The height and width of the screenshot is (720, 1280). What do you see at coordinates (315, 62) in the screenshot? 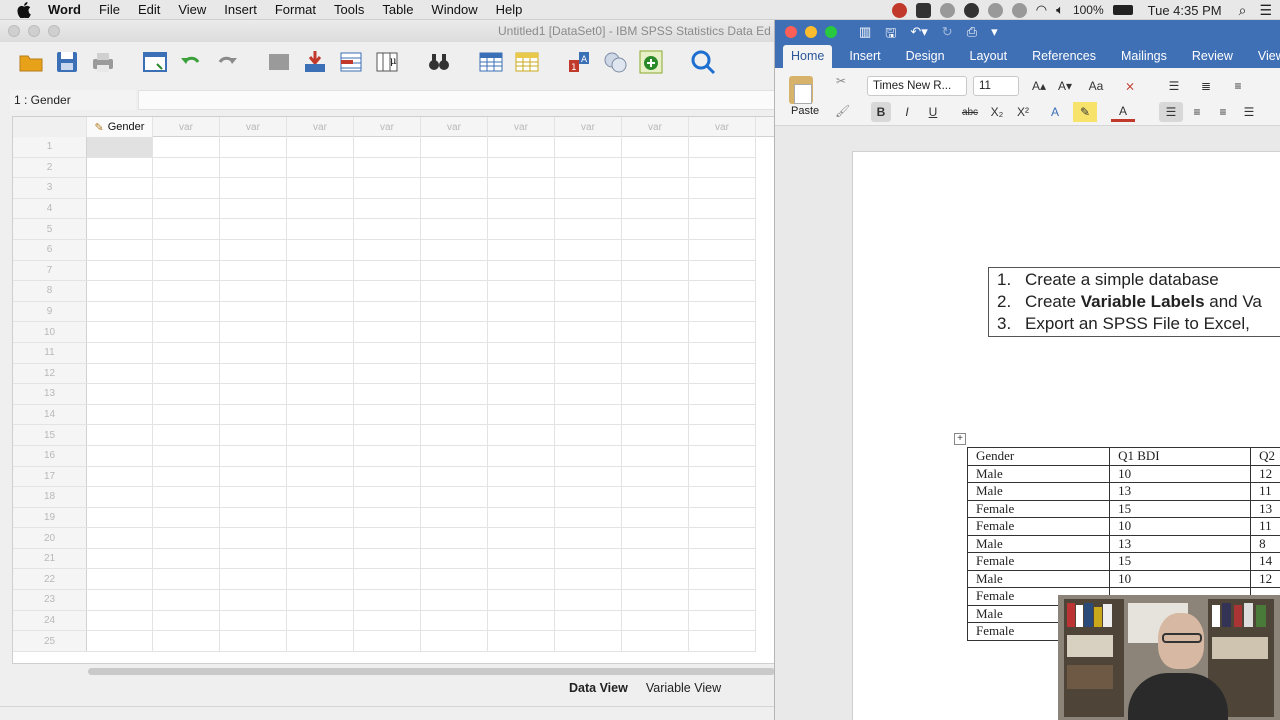
I see `goto-variable-icon` at bounding box center [315, 62].